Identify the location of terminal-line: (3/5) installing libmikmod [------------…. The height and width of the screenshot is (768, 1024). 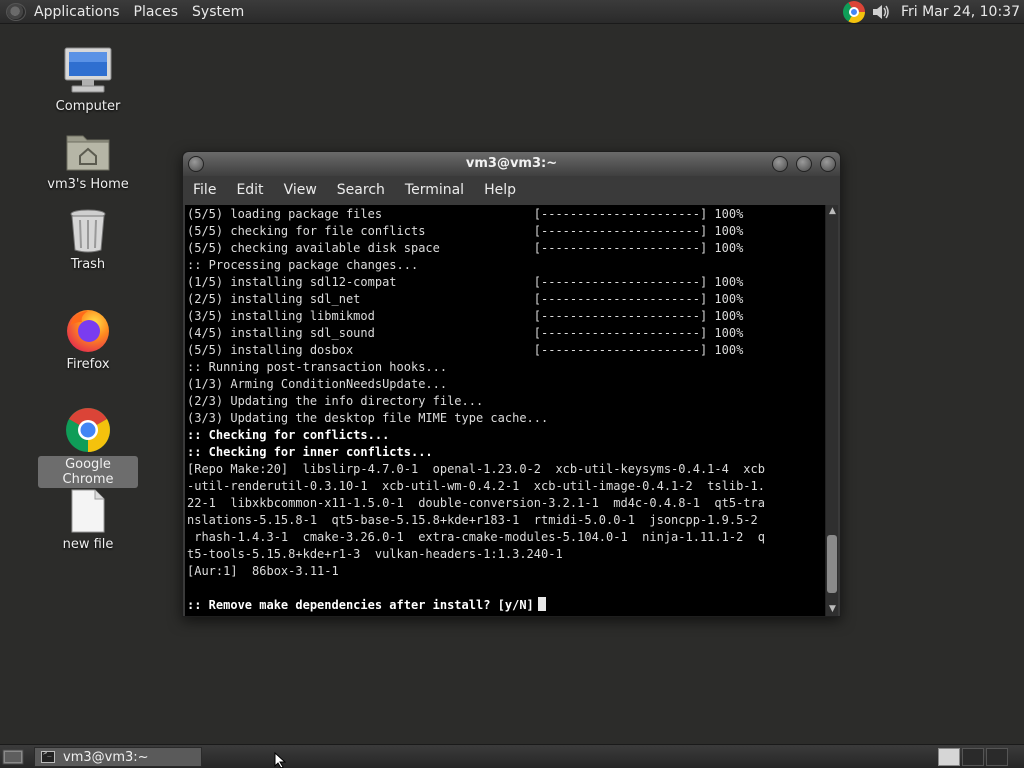
(506, 316).